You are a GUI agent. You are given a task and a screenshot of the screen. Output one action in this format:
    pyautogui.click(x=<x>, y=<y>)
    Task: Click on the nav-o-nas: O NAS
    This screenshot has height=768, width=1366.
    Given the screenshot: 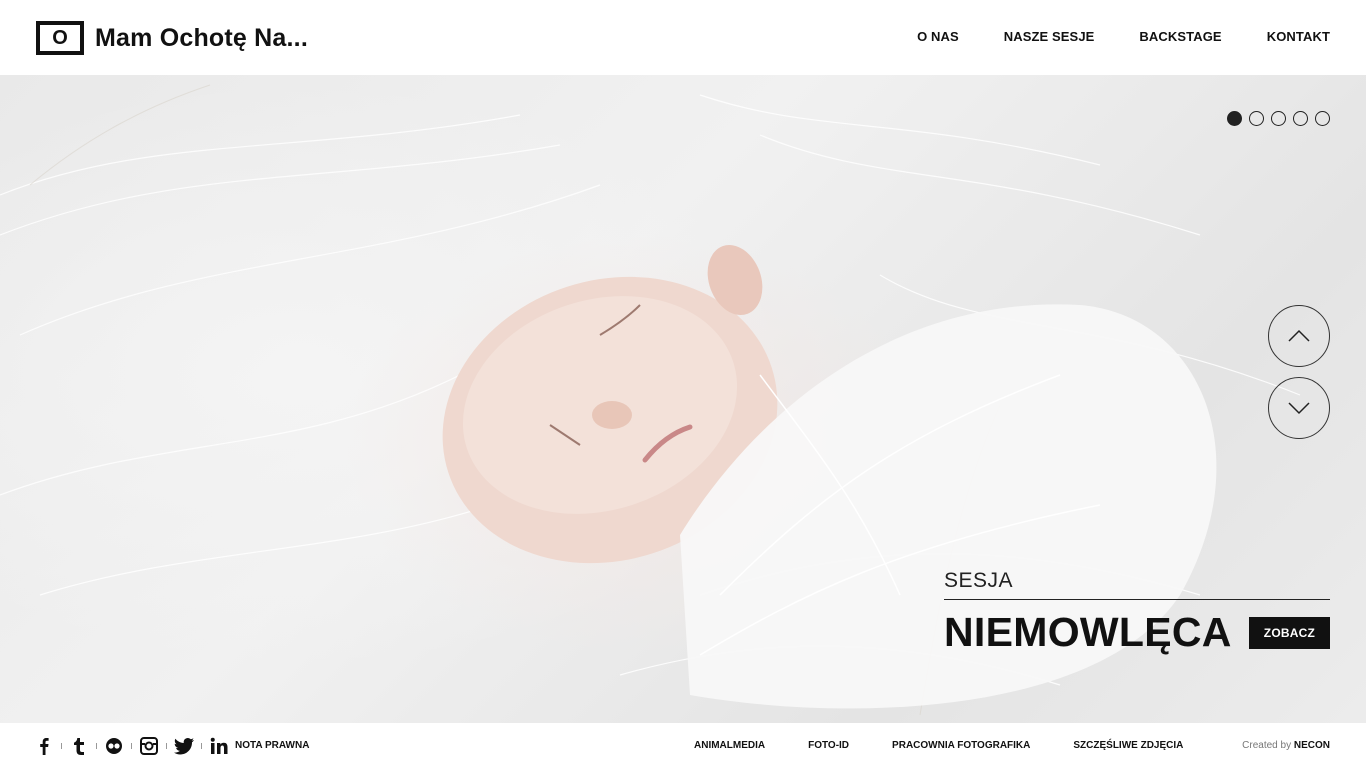 What is the action you would take?
    pyautogui.click(x=938, y=36)
    